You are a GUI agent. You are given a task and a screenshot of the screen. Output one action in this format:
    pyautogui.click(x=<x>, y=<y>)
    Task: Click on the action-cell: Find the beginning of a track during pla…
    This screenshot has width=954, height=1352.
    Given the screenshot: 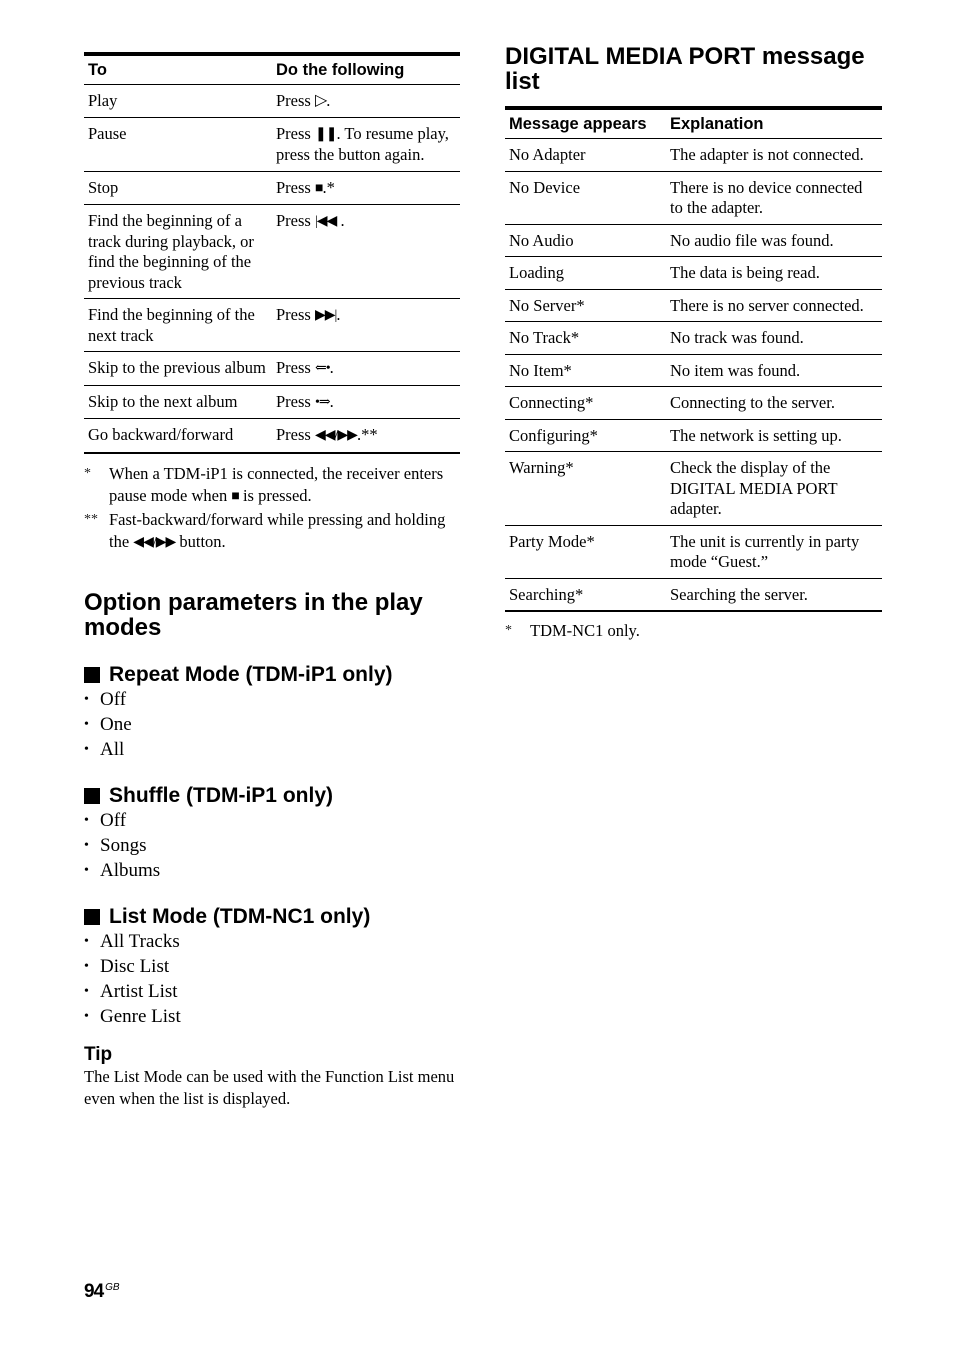 What is the action you would take?
    pyautogui.click(x=171, y=251)
    